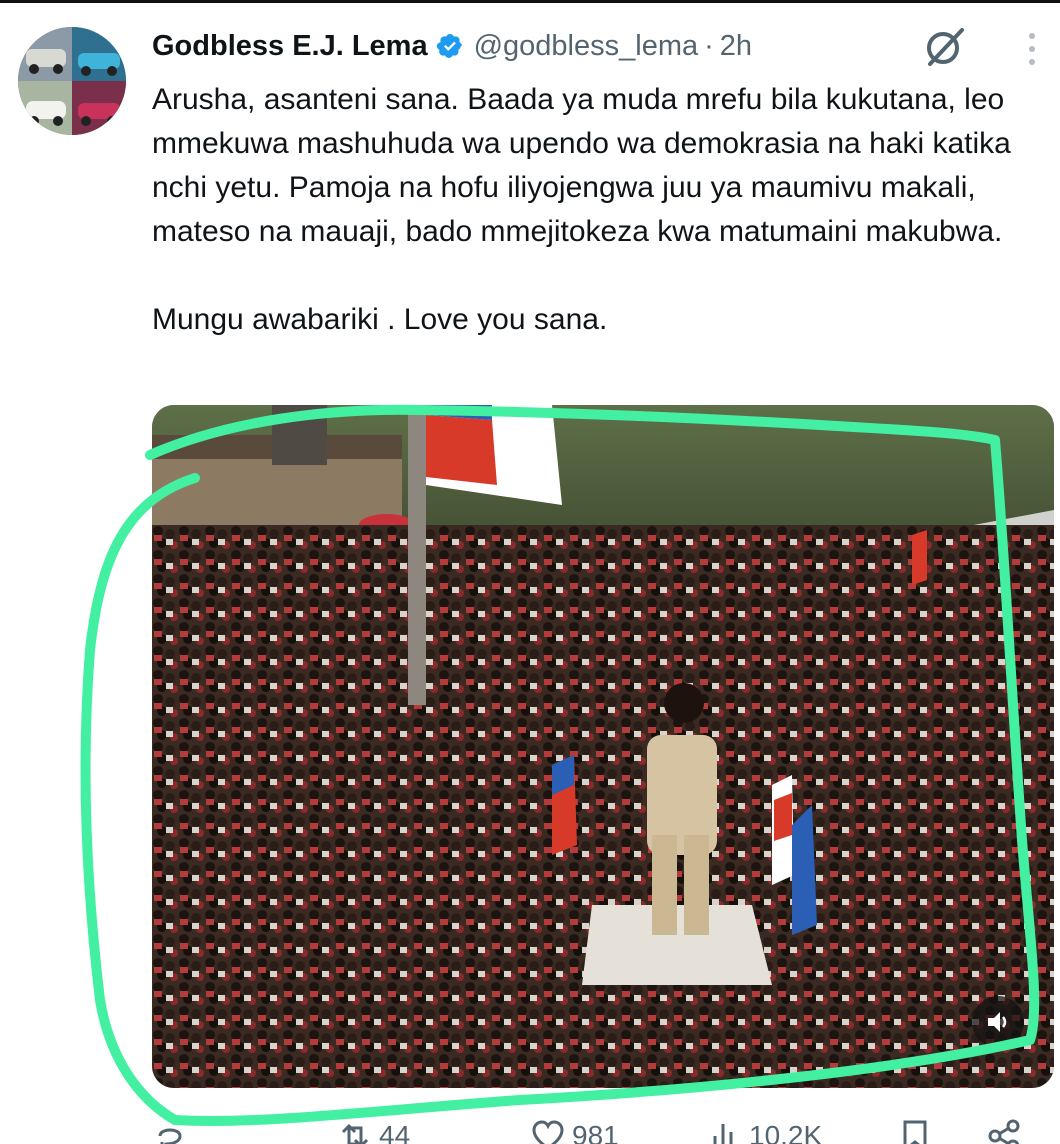 The image size is (1060, 1144). I want to click on views-icon, so click(723, 1134).